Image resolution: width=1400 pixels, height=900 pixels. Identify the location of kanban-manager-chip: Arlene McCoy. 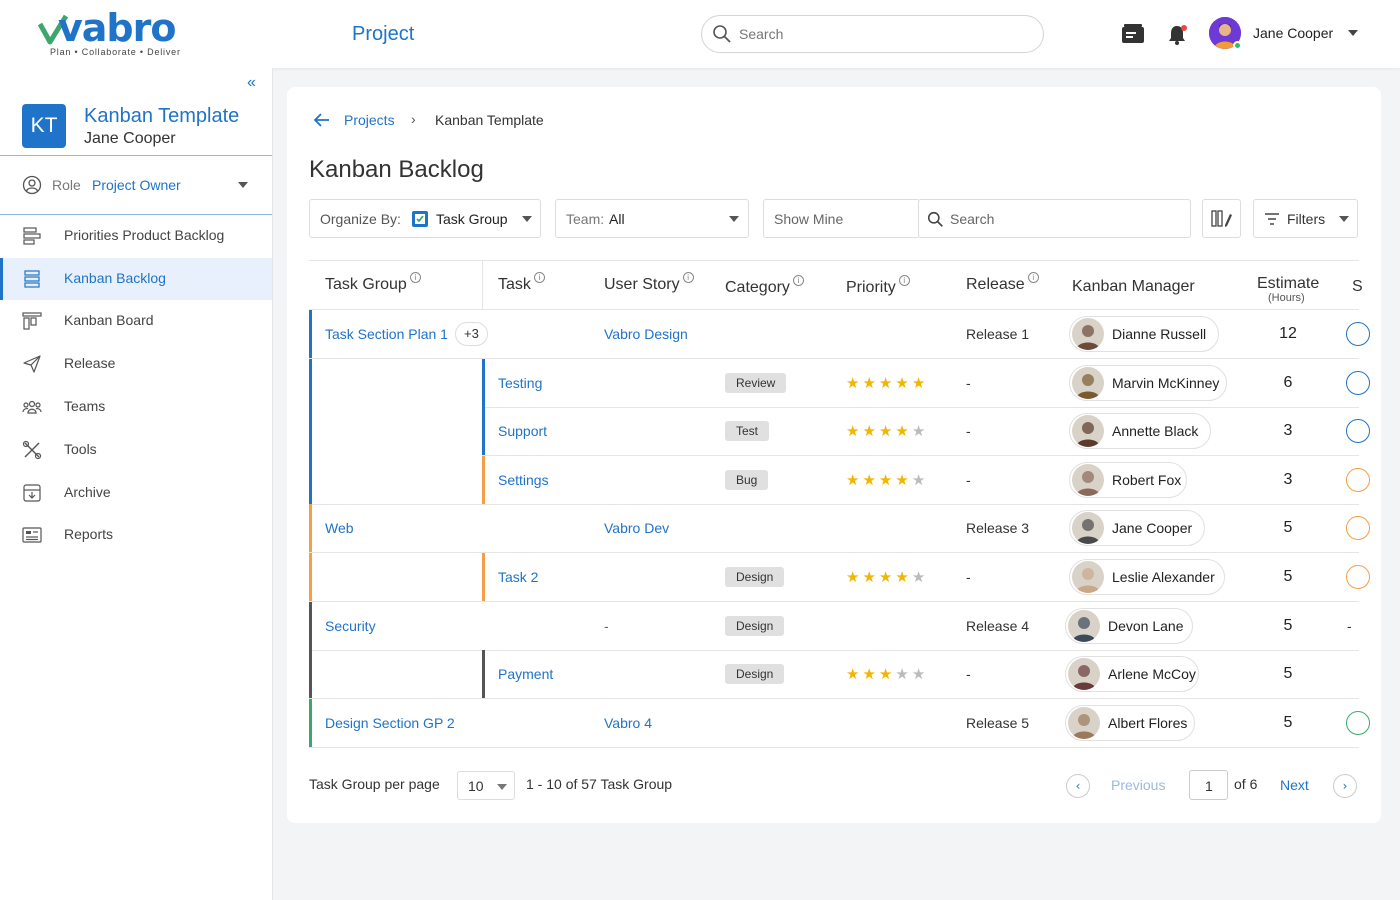
(1132, 674).